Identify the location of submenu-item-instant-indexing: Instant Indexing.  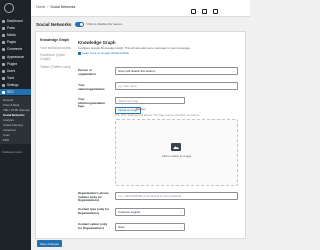
(13, 125).